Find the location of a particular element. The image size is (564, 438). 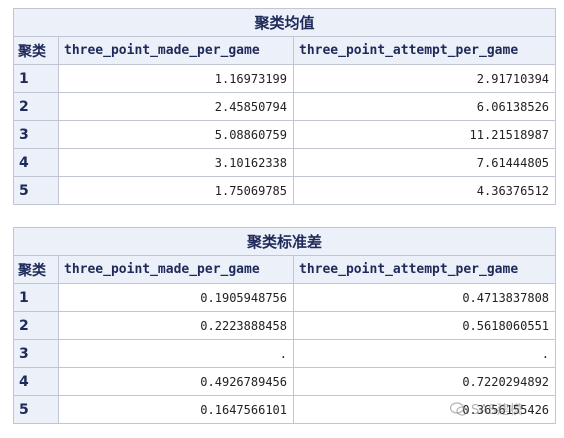

table-row: 4 3.10162338 7.61444805 is located at coordinates (285, 162).